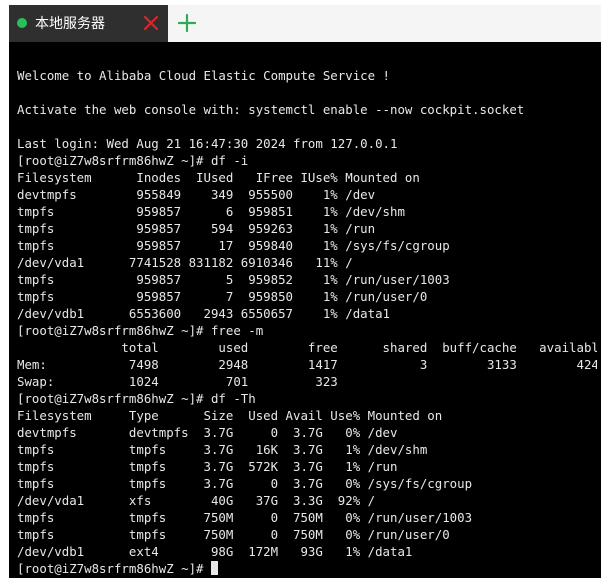 This screenshot has height=578, width=601. Describe the element at coordinates (233, 279) in the screenshot. I see `terminal-line: tmpfs 959857 5 959852 1% /run/user/1003` at that location.